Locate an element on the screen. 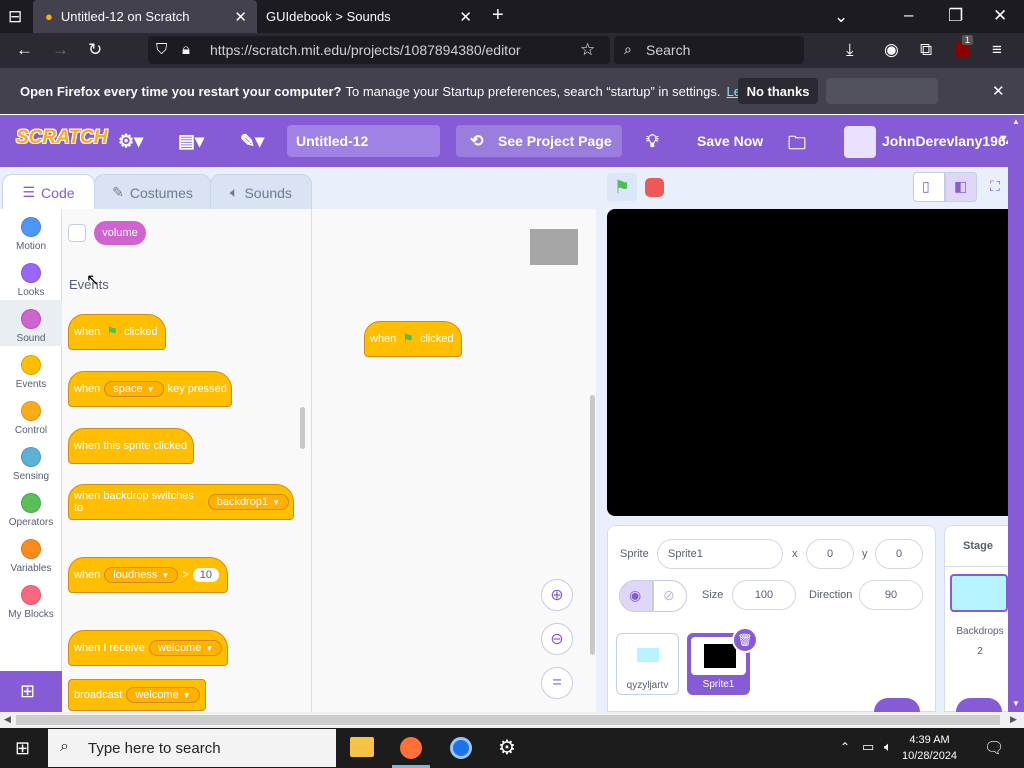 Image resolution: width=1024 pixels, height=768 pixels. close-tab-icon: ✕ is located at coordinates (465, 17).